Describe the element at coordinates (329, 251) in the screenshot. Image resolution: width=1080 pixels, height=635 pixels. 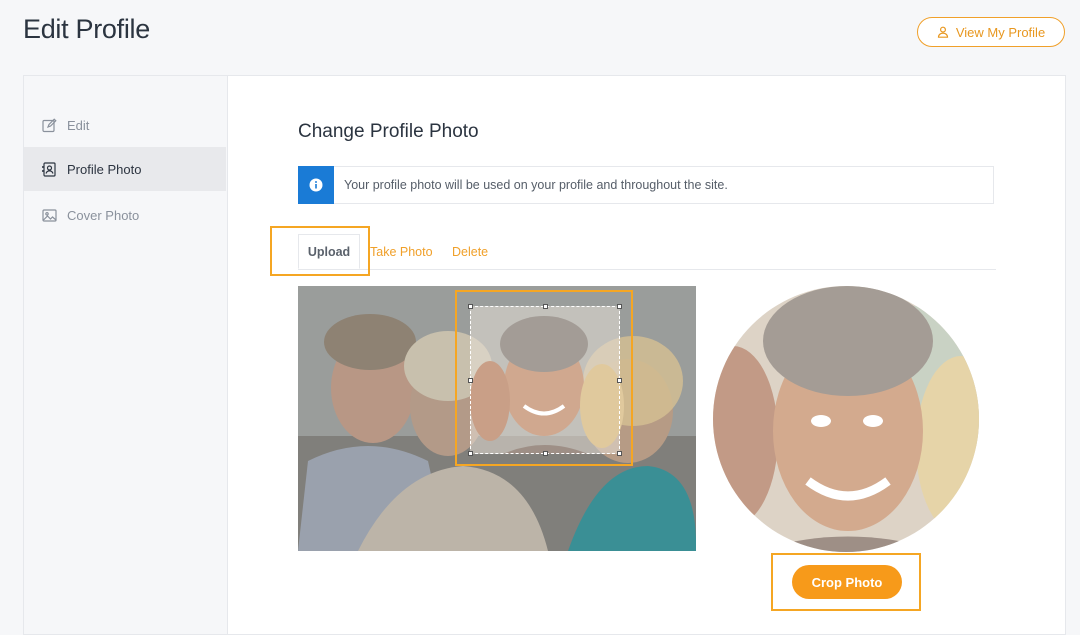
I see `tab-upload: Upload` at that location.